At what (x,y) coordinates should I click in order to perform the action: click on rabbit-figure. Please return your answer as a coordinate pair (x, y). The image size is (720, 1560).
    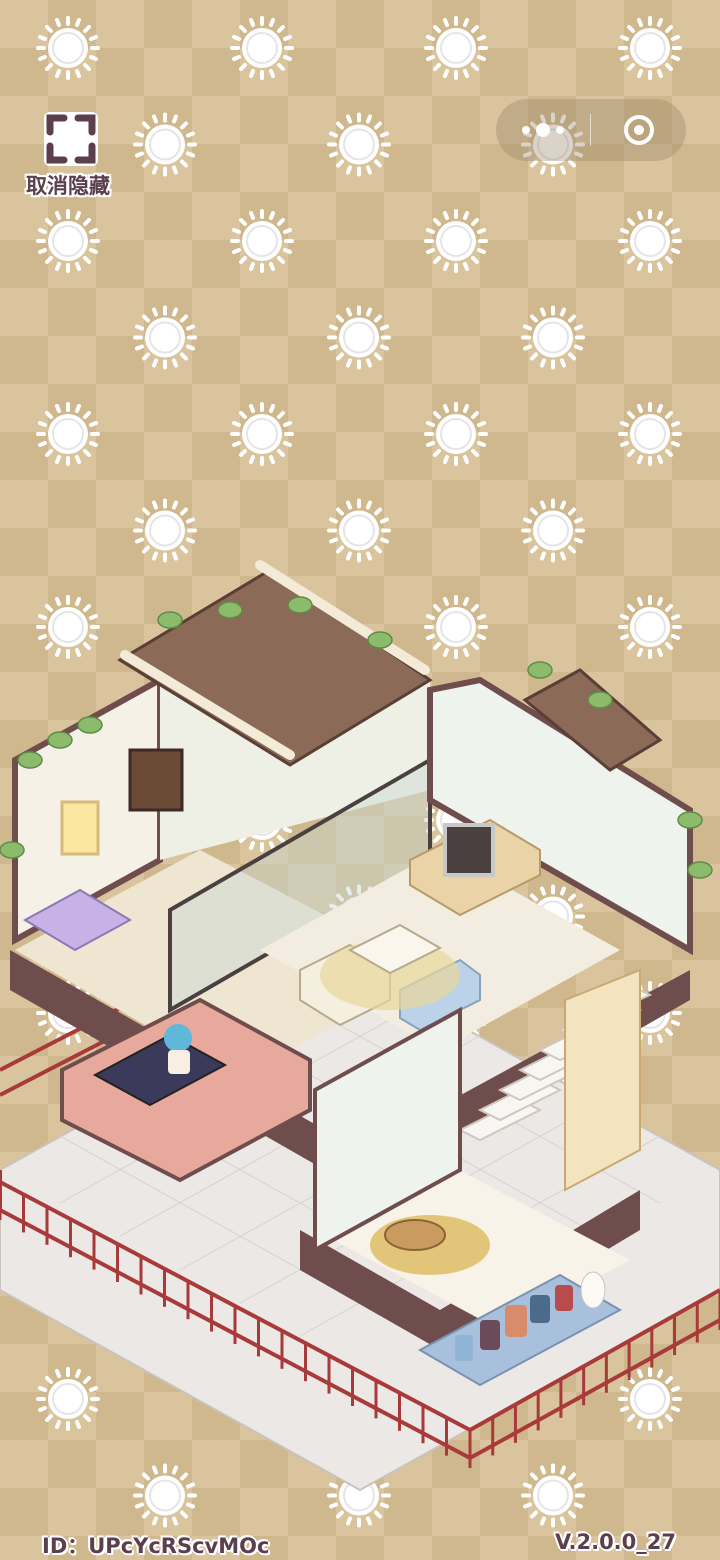
    Looking at the image, I should click on (593, 1290).